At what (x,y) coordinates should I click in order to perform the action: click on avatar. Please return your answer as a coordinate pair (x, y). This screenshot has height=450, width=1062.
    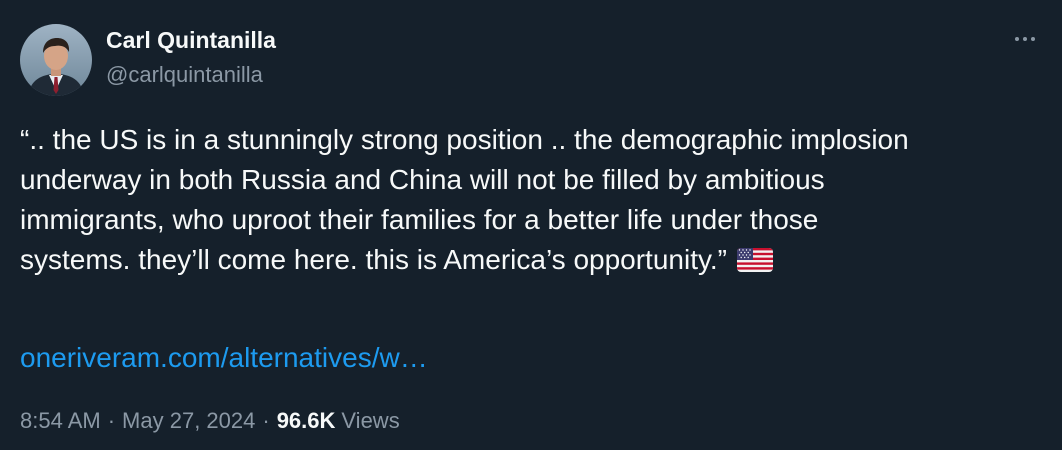
    Looking at the image, I should click on (56, 60).